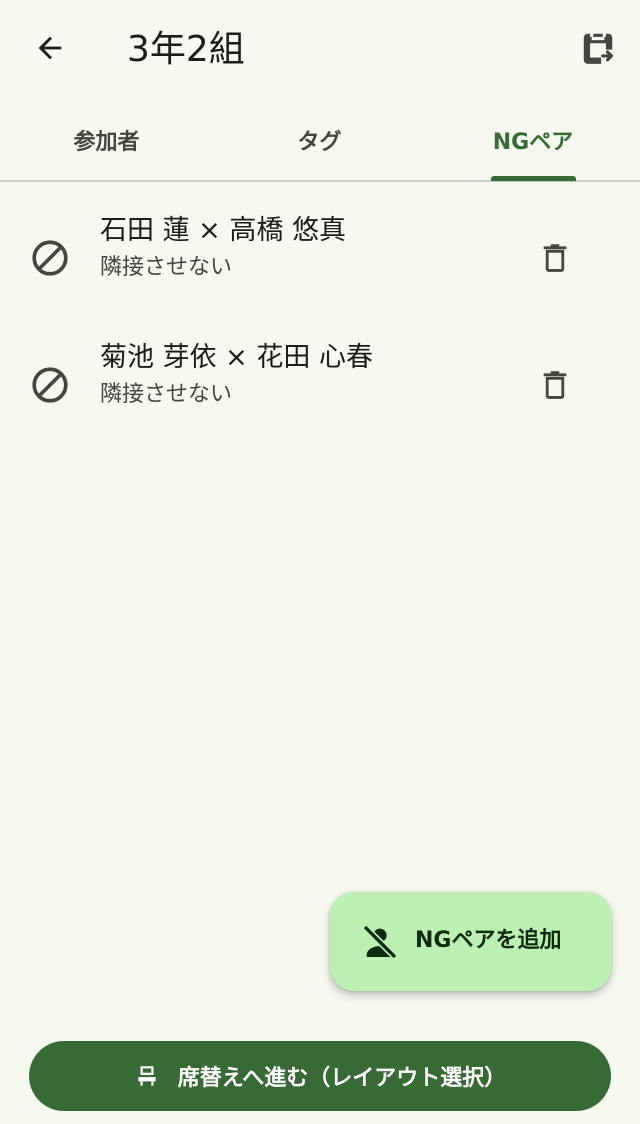 This screenshot has height=1124, width=640. I want to click on clipboard-export-icon, so click(598, 48).